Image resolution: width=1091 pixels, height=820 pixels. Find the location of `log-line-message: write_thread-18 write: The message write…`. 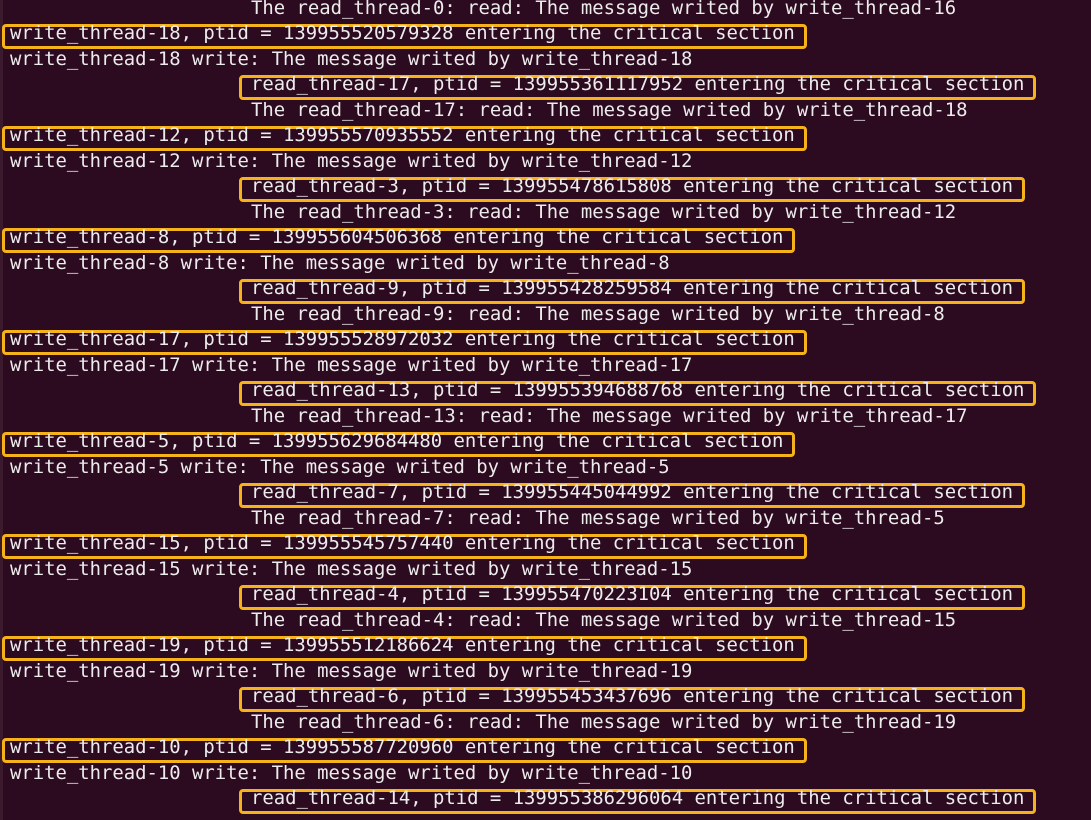

log-line-message: write_thread-18 write: The message write… is located at coordinates (351, 58).